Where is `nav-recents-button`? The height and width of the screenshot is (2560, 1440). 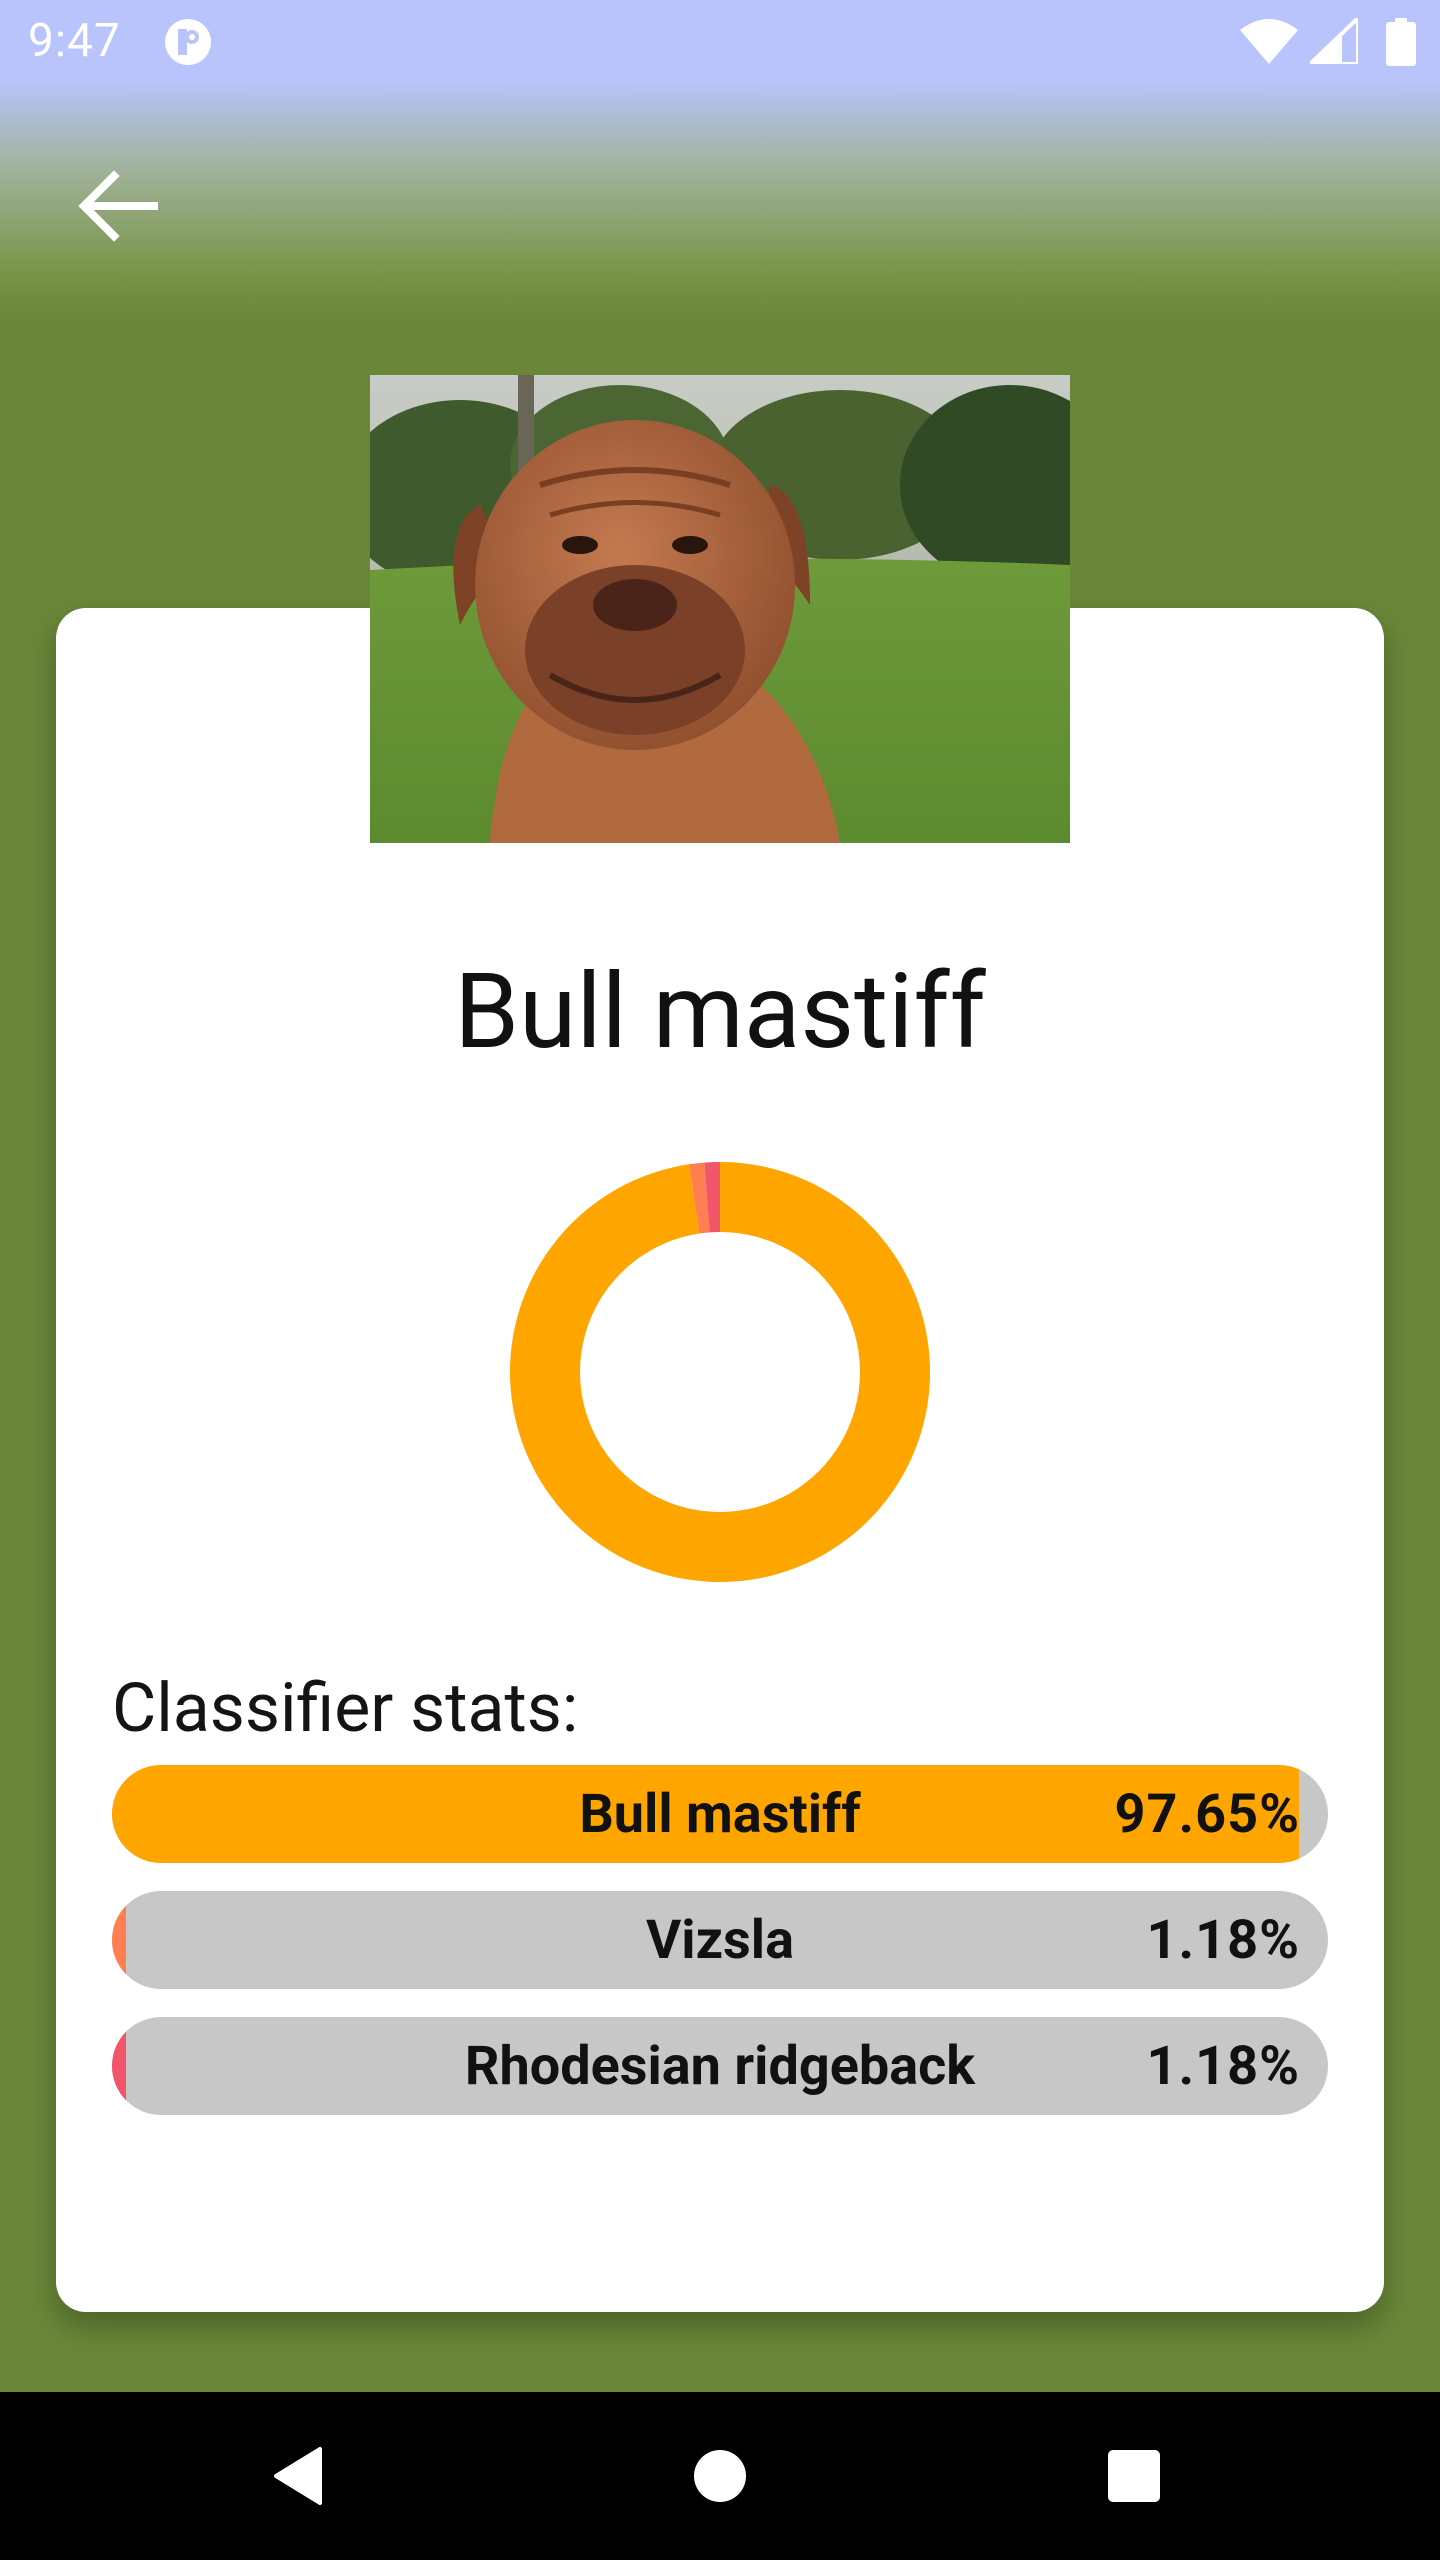 nav-recents-button is located at coordinates (1134, 2476).